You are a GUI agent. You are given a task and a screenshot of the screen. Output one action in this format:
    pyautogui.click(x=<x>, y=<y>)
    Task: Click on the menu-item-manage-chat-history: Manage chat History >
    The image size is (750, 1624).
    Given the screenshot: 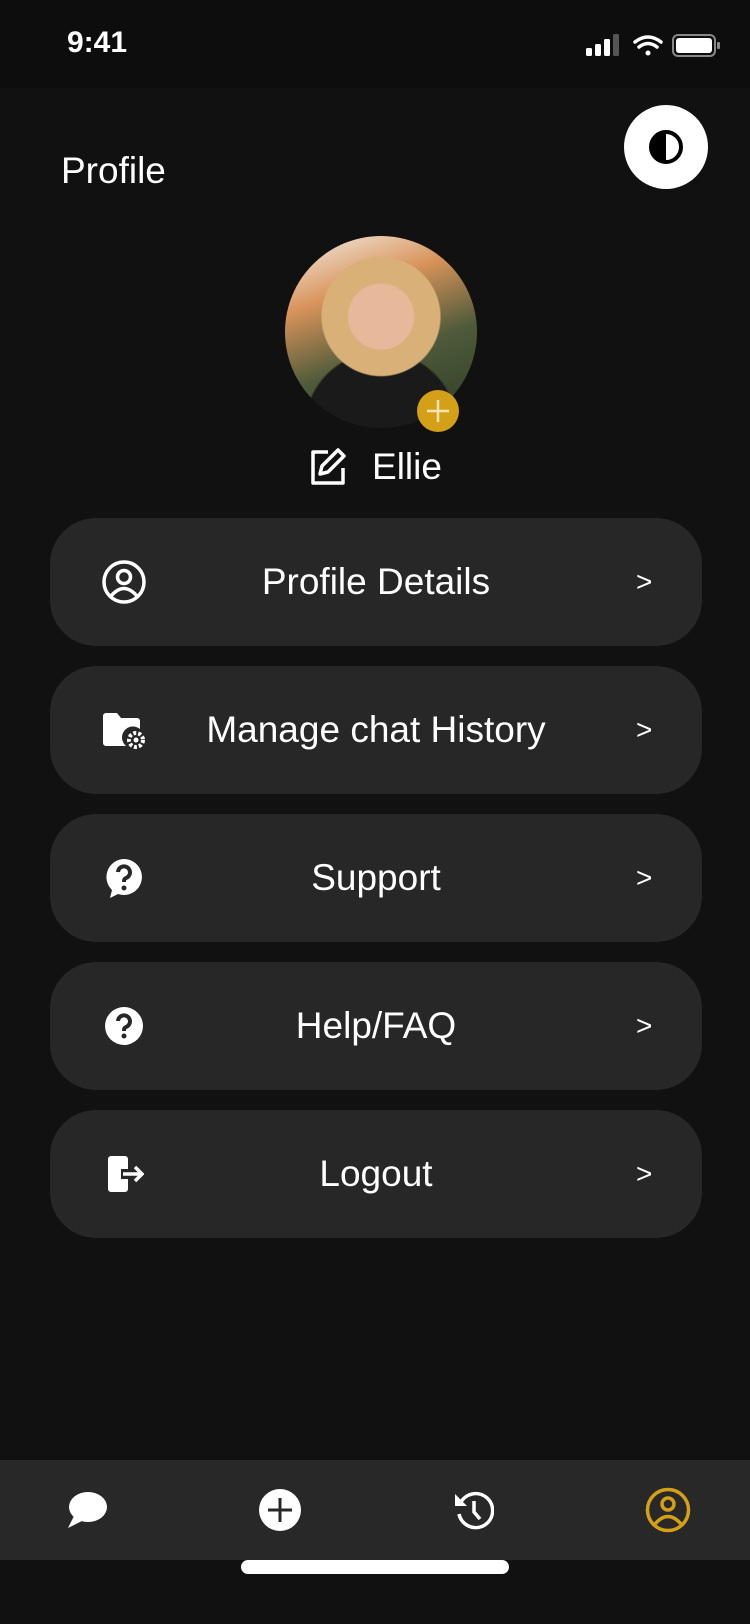 What is the action you would take?
    pyautogui.click(x=376, y=730)
    